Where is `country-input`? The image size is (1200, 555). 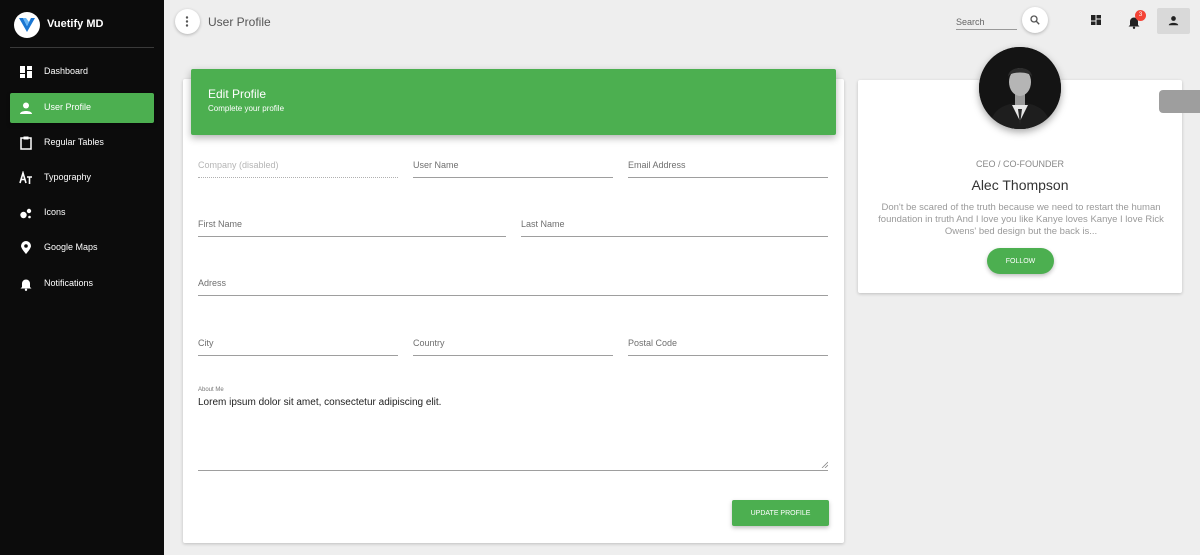 country-input is located at coordinates (513, 343).